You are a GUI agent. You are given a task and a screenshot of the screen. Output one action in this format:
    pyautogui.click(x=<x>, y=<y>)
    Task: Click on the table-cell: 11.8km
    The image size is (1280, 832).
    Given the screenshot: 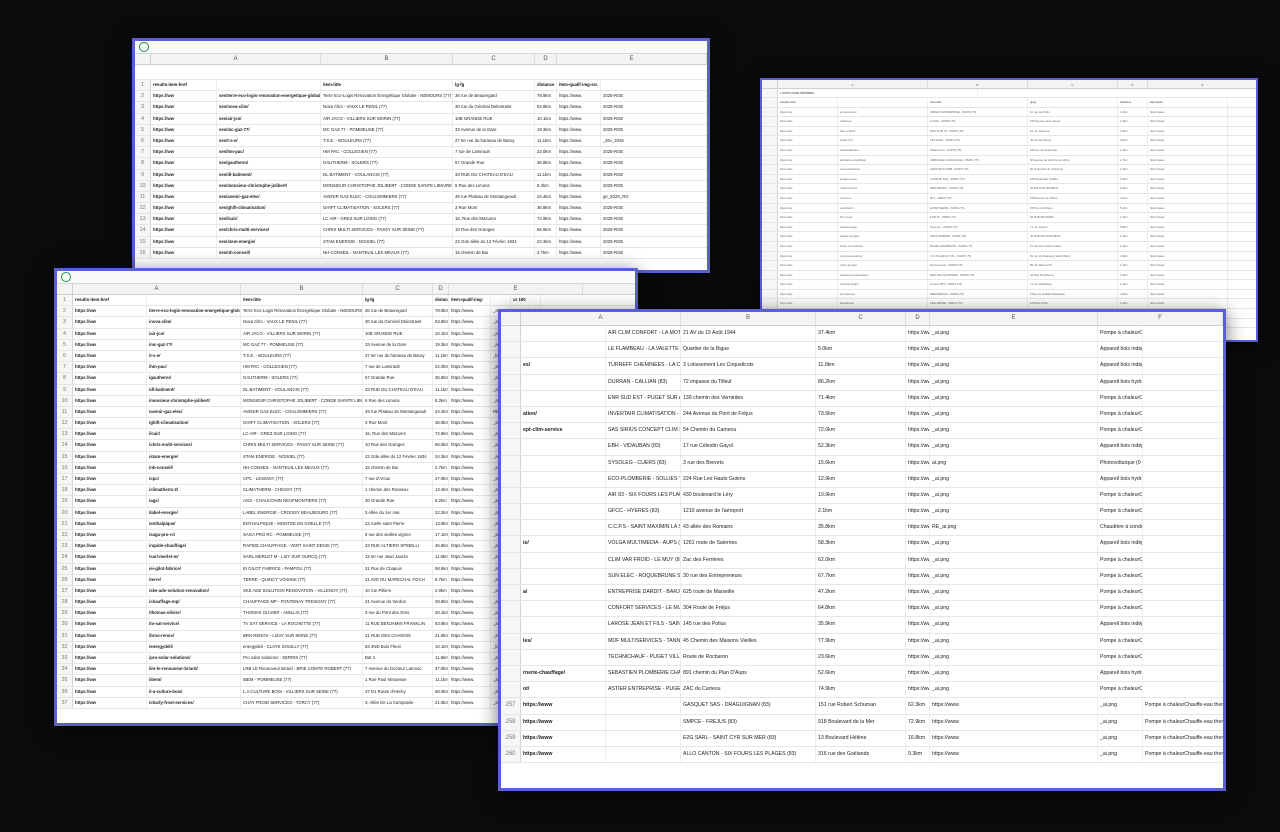 What is the action you would take?
    pyautogui.click(x=441, y=658)
    